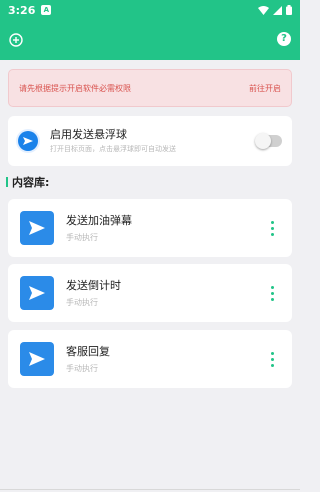 This screenshot has width=320, height=492. I want to click on list-item-text: 客服回复 手动执行, so click(88, 359).